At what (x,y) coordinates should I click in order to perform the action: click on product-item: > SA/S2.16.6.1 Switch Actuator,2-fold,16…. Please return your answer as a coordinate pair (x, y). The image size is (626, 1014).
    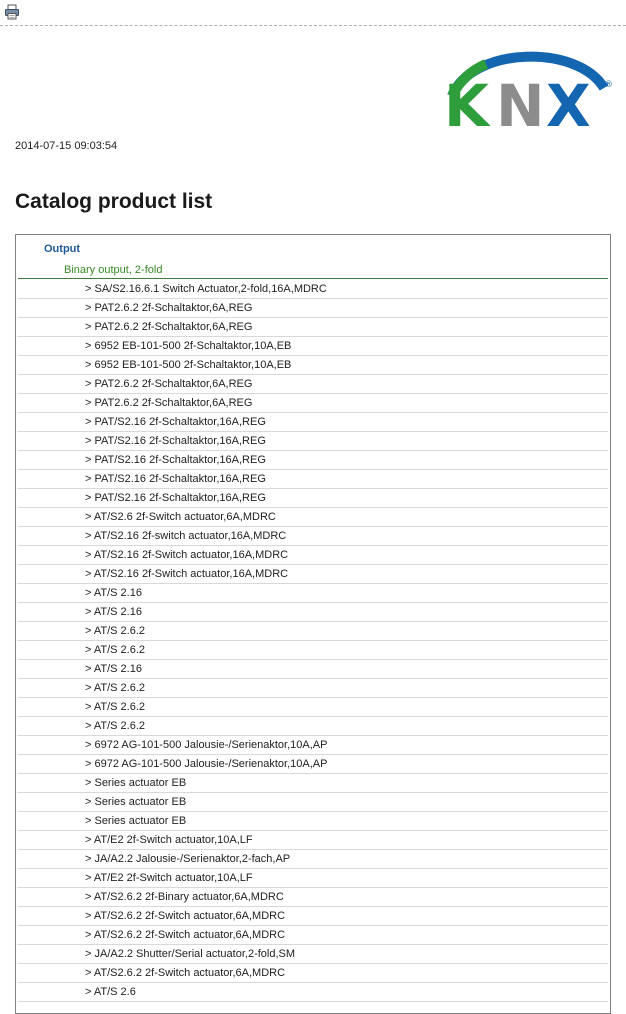
    Looking at the image, I should click on (313, 289).